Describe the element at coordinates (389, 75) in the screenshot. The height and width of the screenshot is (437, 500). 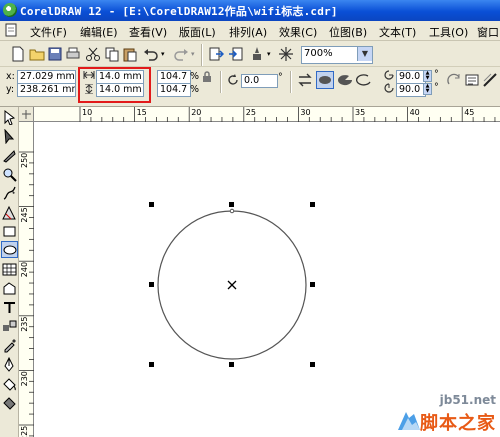
I see `start-angle-icon` at that location.